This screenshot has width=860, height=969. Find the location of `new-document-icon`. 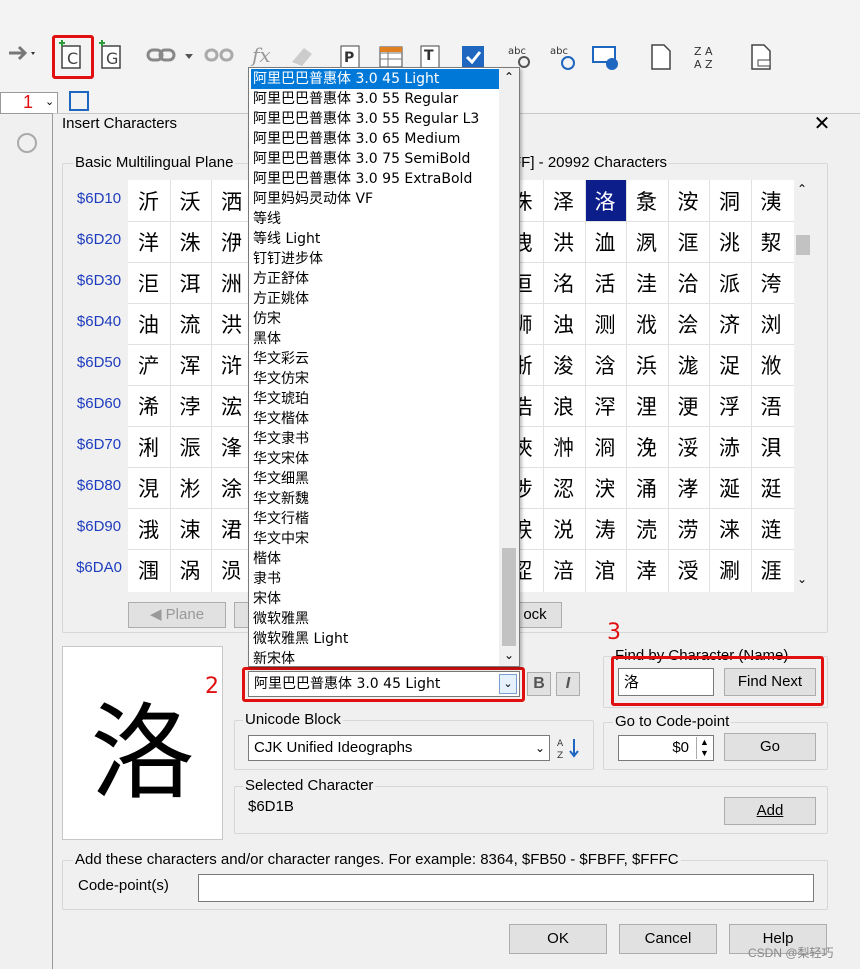

new-document-icon is located at coordinates (661, 57).